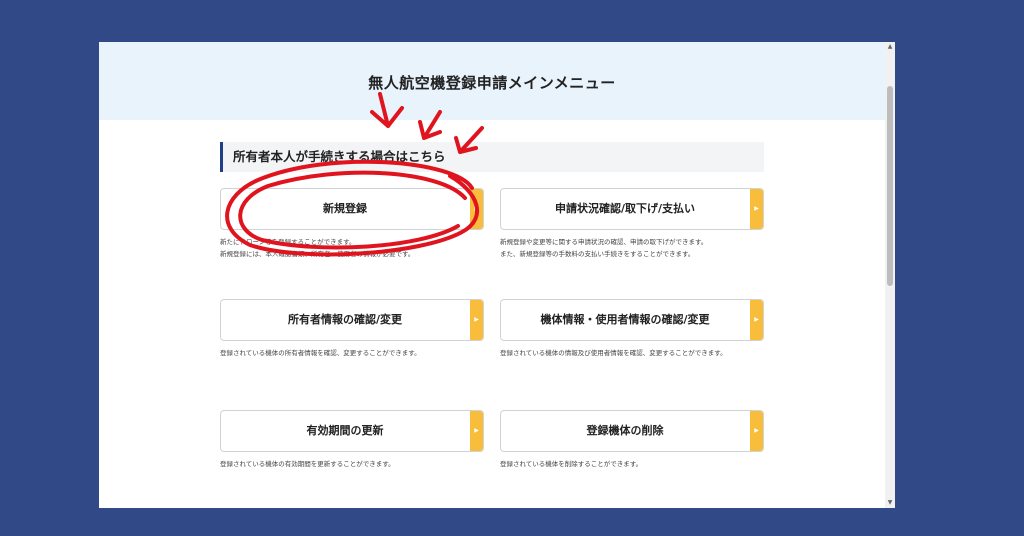 Image resolution: width=1024 pixels, height=536 pixels. I want to click on desc-line: 新たにドローン等を登録することができます。, so click(288, 242).